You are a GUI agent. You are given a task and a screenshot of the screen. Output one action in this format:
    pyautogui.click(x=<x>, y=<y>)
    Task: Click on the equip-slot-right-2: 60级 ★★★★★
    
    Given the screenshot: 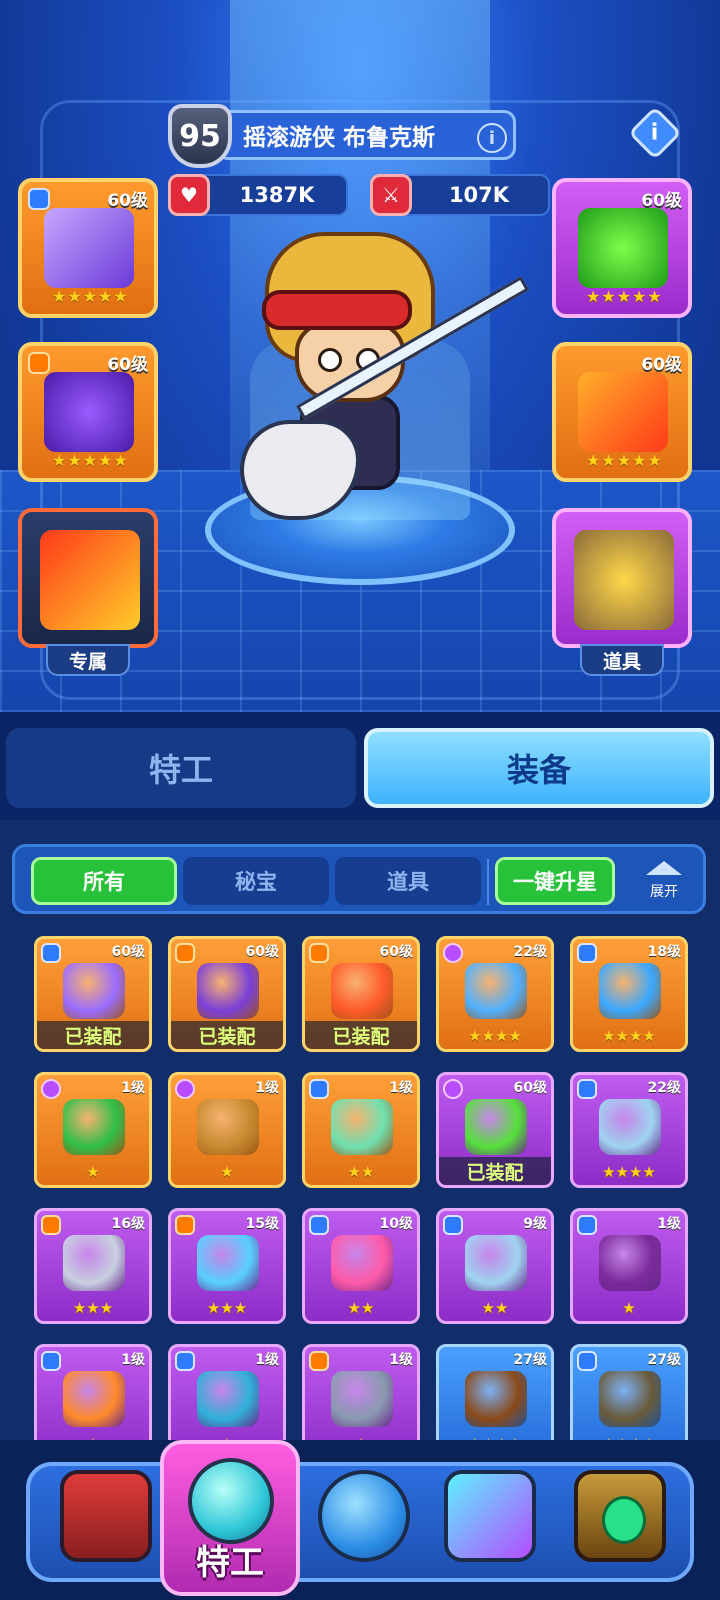 What is the action you would take?
    pyautogui.click(x=622, y=412)
    